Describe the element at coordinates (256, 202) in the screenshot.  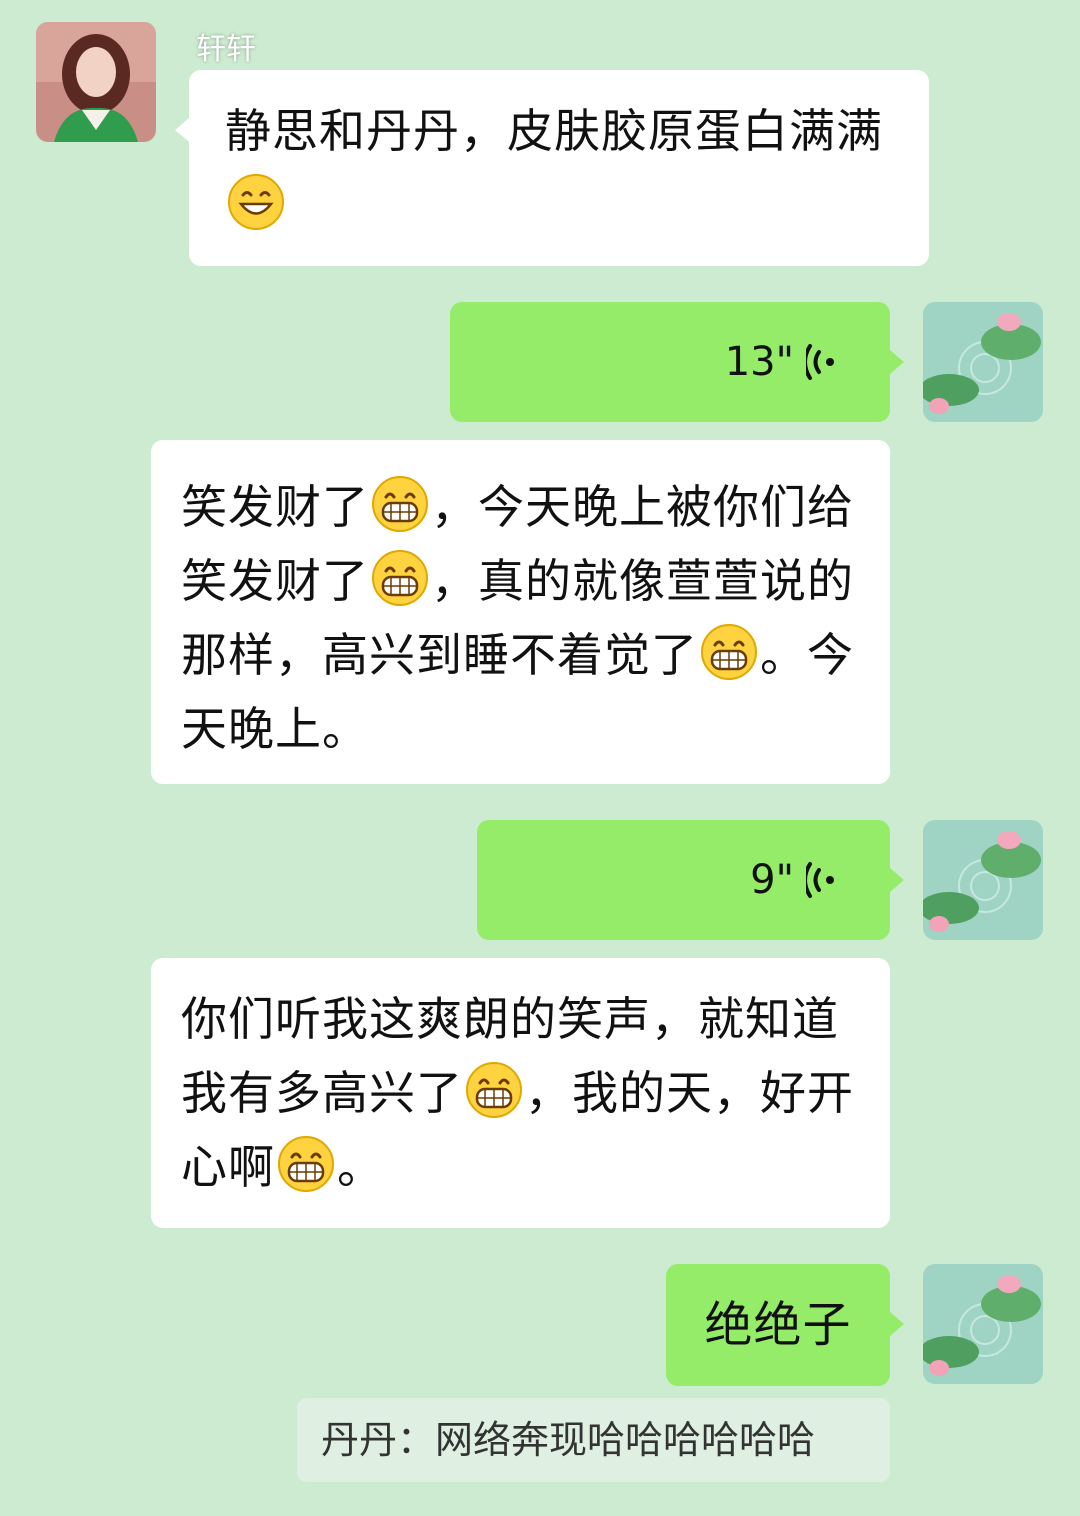
I see `smiling-face-emoji` at that location.